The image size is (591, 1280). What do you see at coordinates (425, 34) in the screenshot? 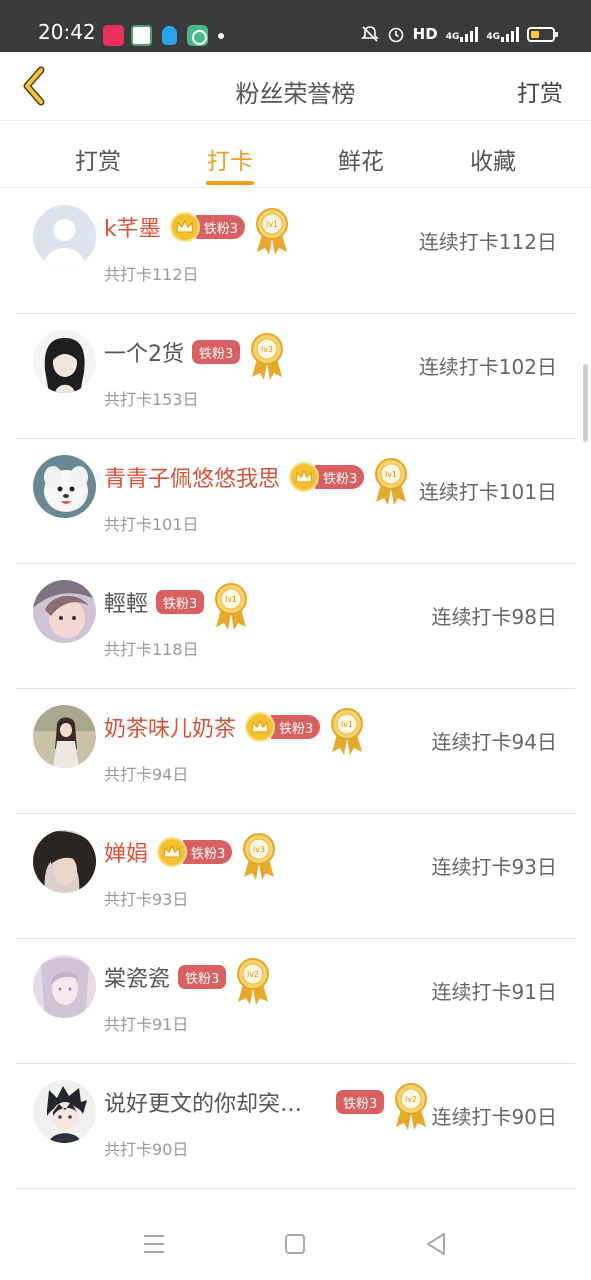
I see `network-type: HD` at bounding box center [425, 34].